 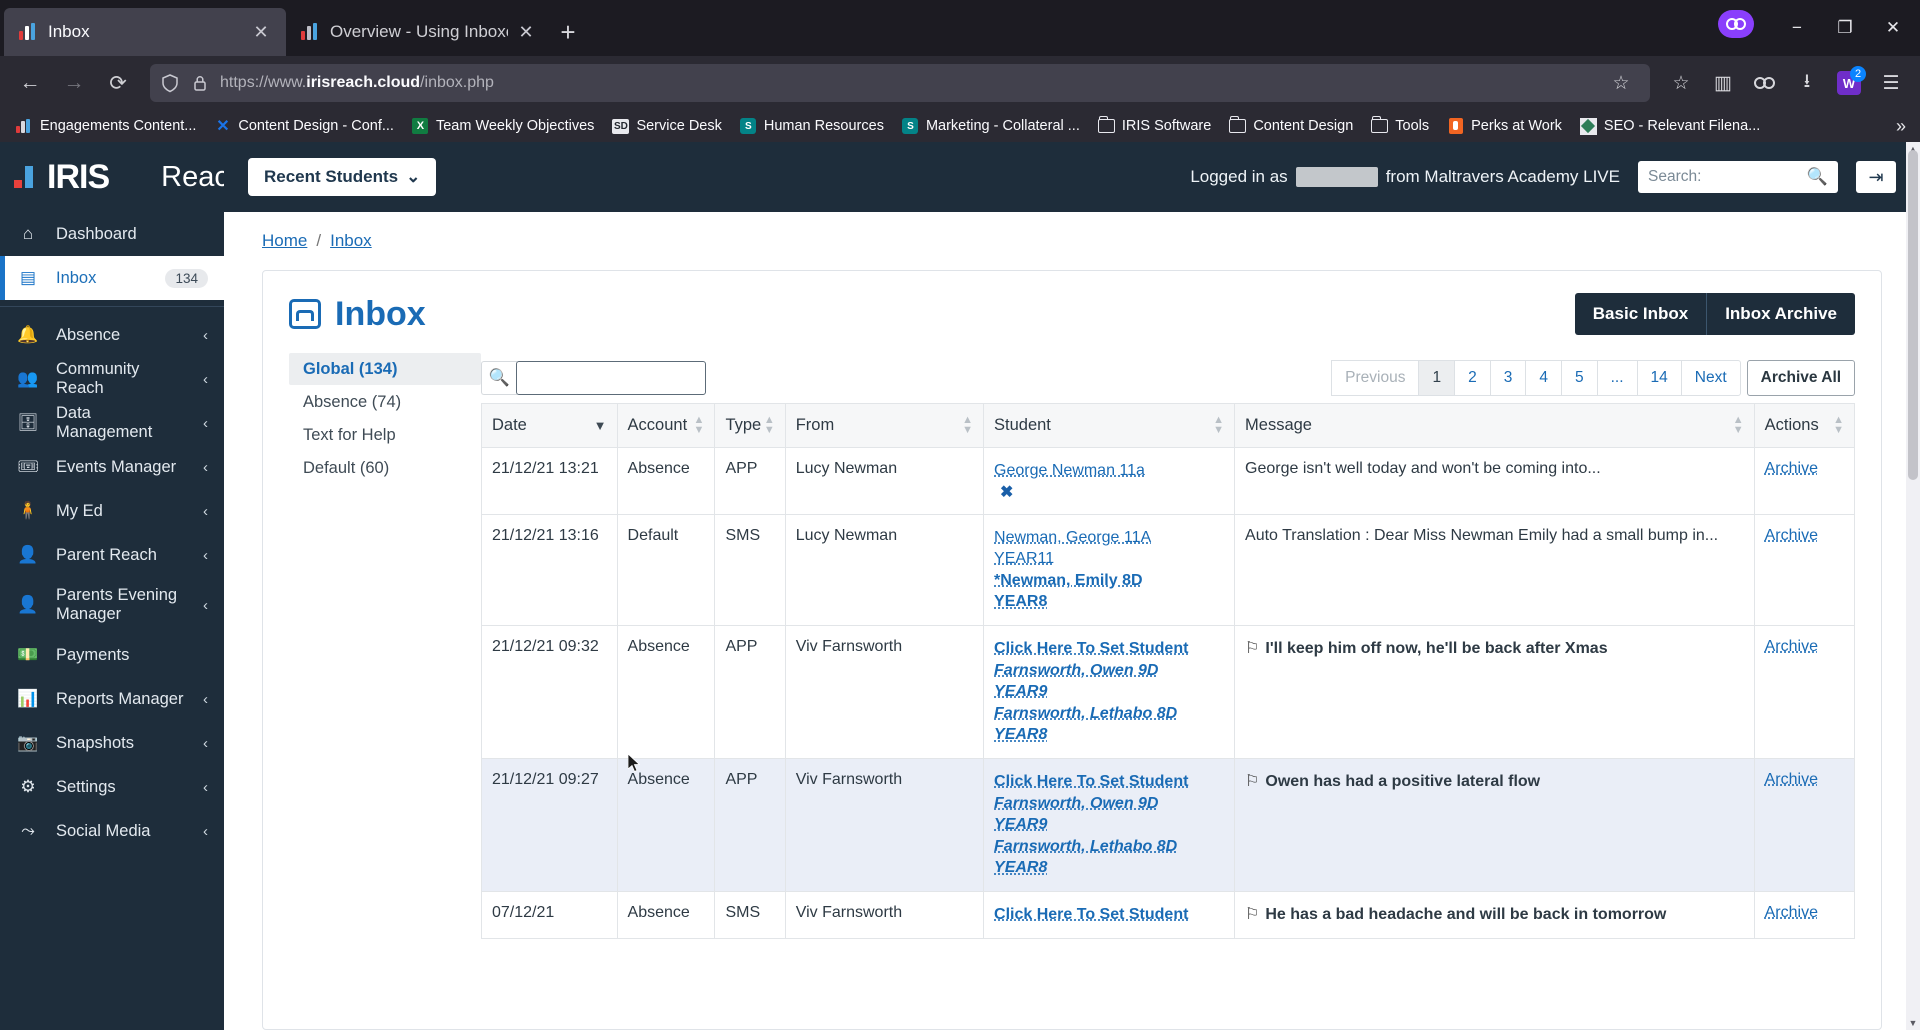 I want to click on brand-logo: IRIS Reach, so click(x=122, y=177).